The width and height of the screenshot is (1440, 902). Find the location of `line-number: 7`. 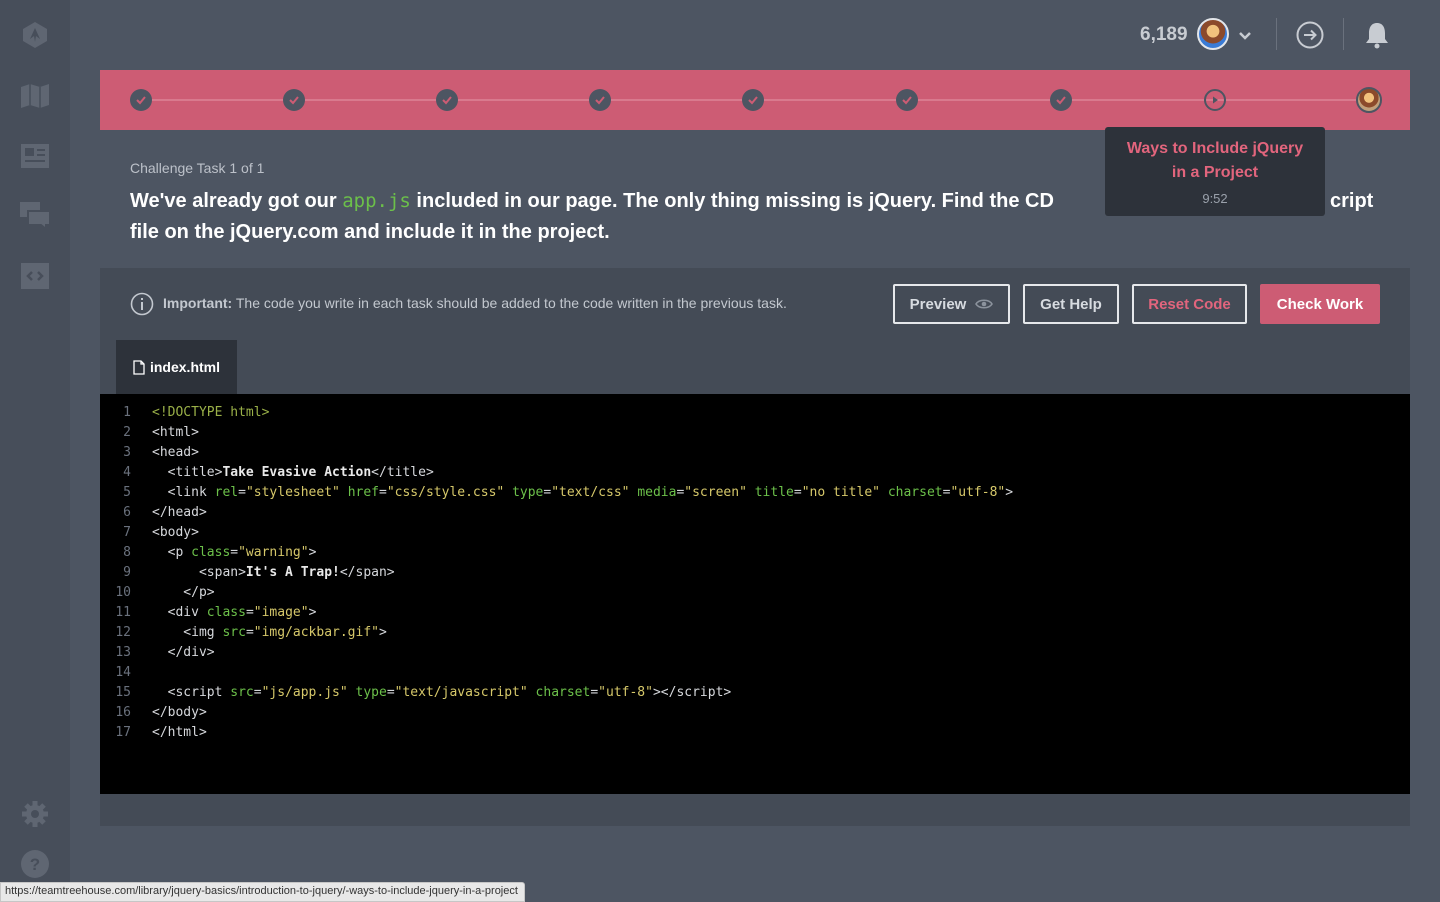

line-number: 7 is located at coordinates (127, 532).